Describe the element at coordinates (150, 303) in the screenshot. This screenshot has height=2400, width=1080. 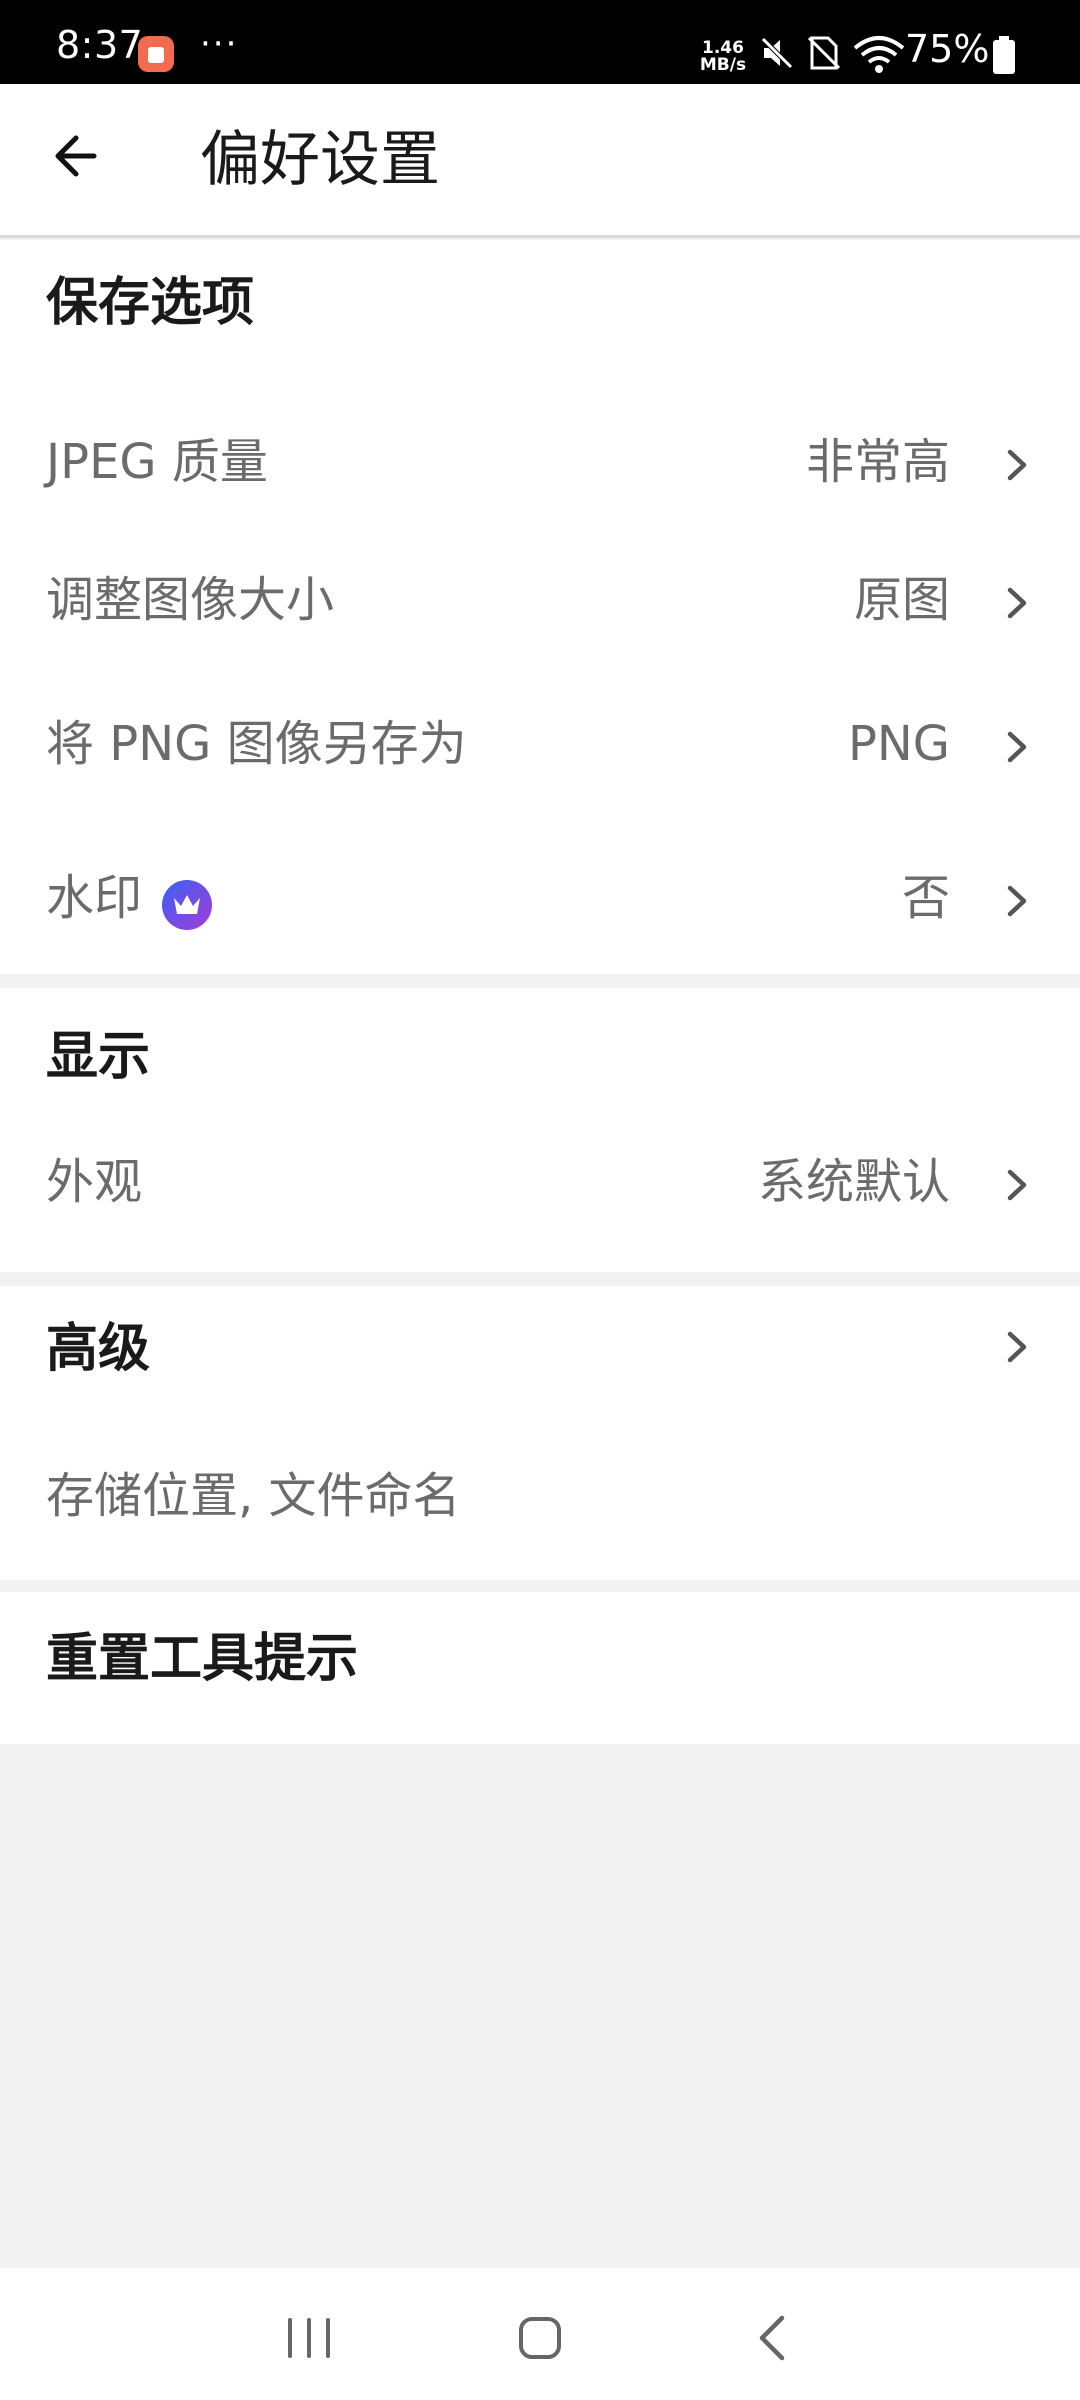
I see `save-options-header: 保存选项` at that location.